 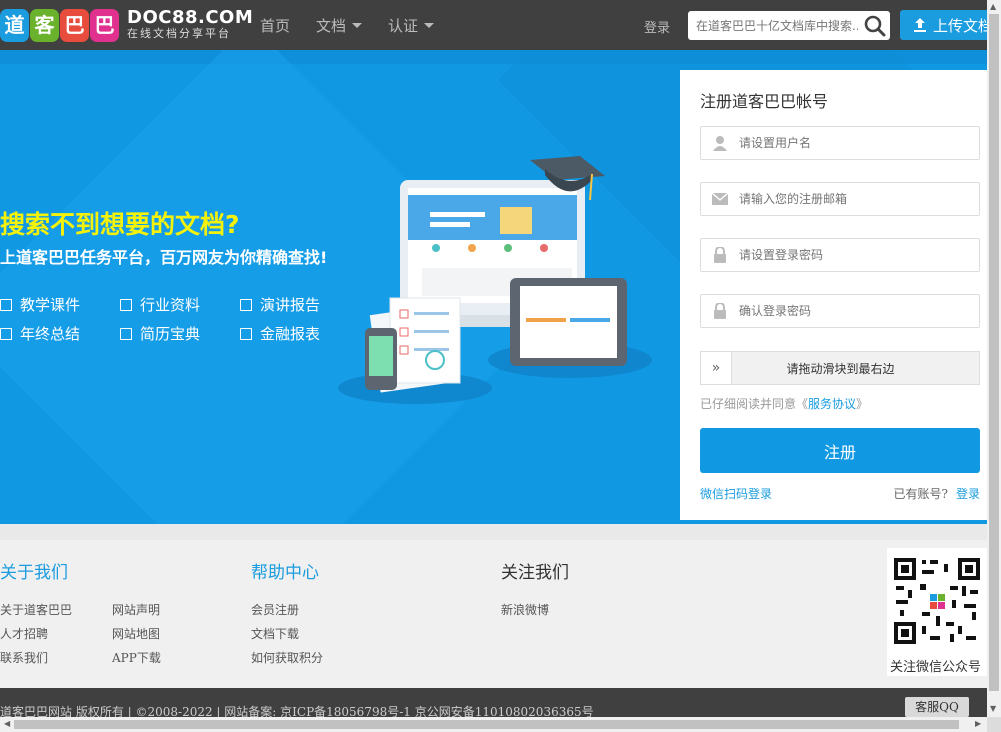 What do you see at coordinates (44, 25) in the screenshot?
I see `logo-char-2: 客` at bounding box center [44, 25].